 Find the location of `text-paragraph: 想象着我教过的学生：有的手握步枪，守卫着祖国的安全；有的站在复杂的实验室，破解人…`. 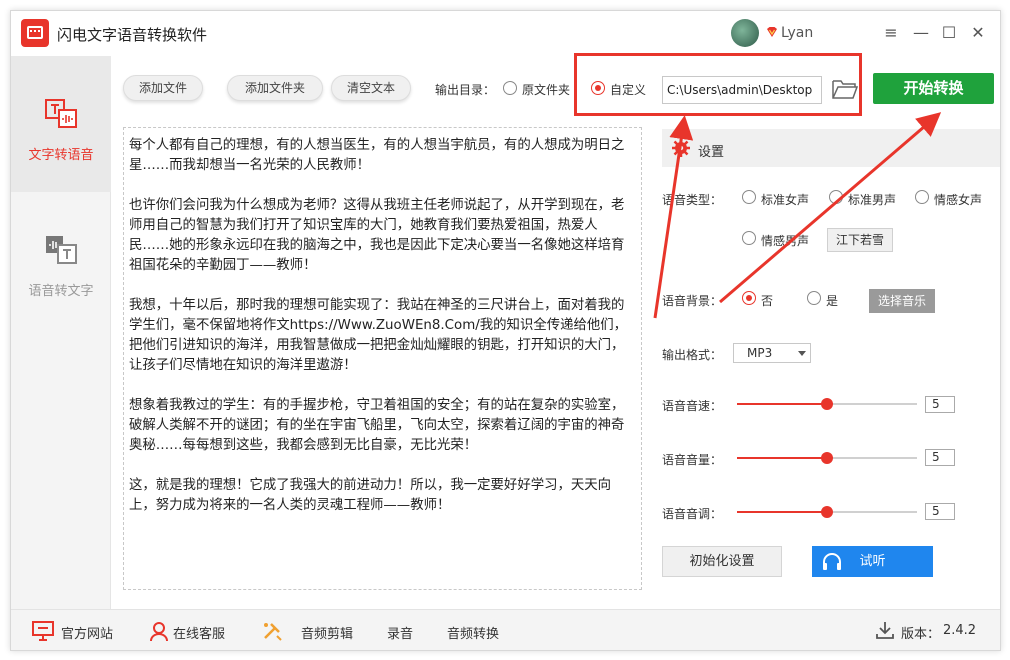

text-paragraph: 想象着我教过的学生：有的手握步枪，守卫着祖国的安全；有的站在复杂的实验室，破解人… is located at coordinates (377, 425).